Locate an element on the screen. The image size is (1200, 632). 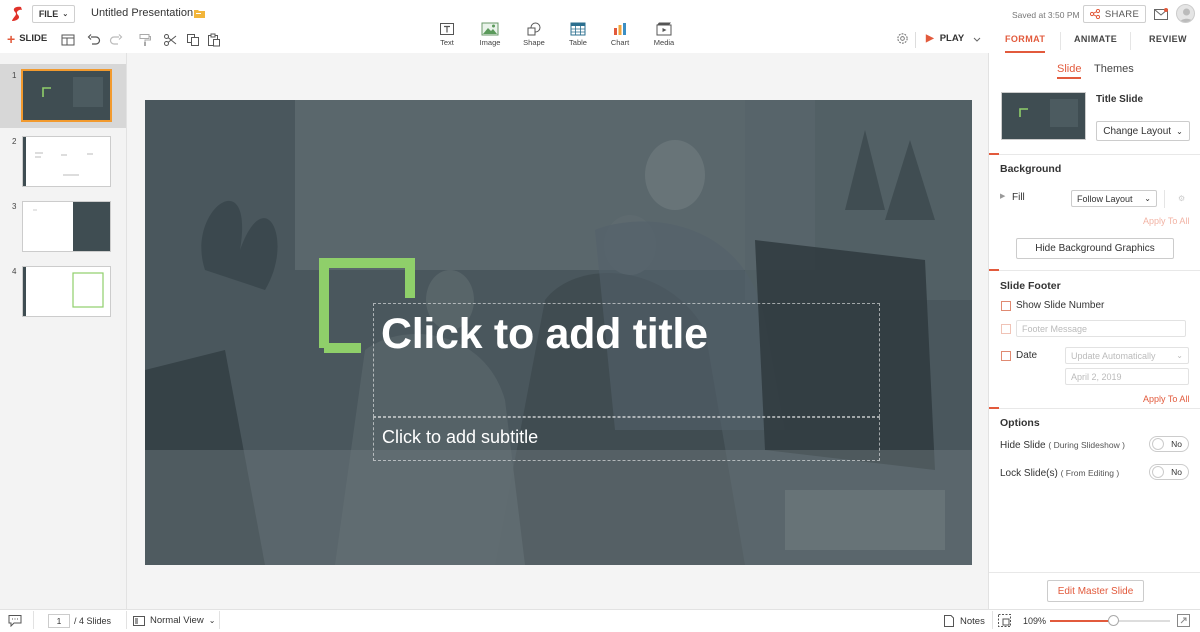
chart-icon is located at coordinates (620, 29).